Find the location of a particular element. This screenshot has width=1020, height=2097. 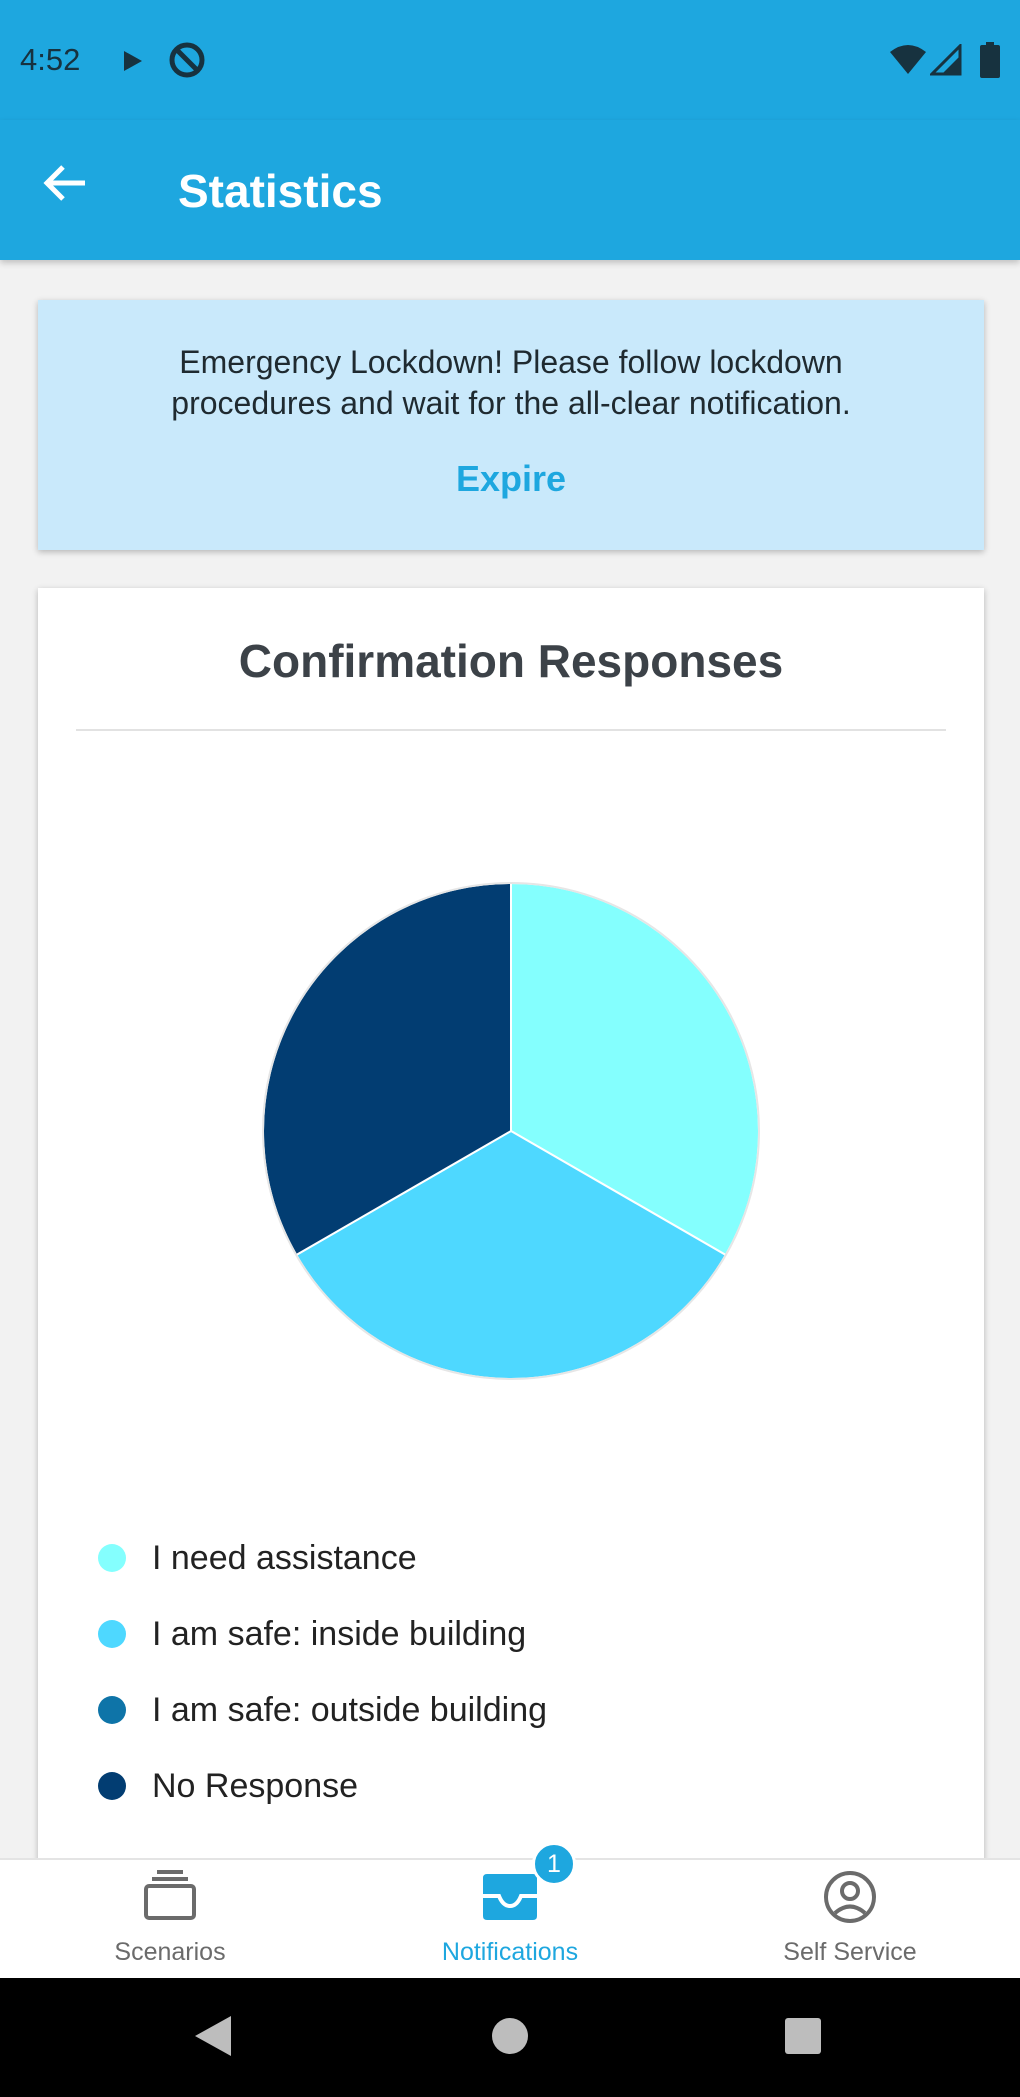

legend-item: I need assistance is located at coordinates (322, 1558).